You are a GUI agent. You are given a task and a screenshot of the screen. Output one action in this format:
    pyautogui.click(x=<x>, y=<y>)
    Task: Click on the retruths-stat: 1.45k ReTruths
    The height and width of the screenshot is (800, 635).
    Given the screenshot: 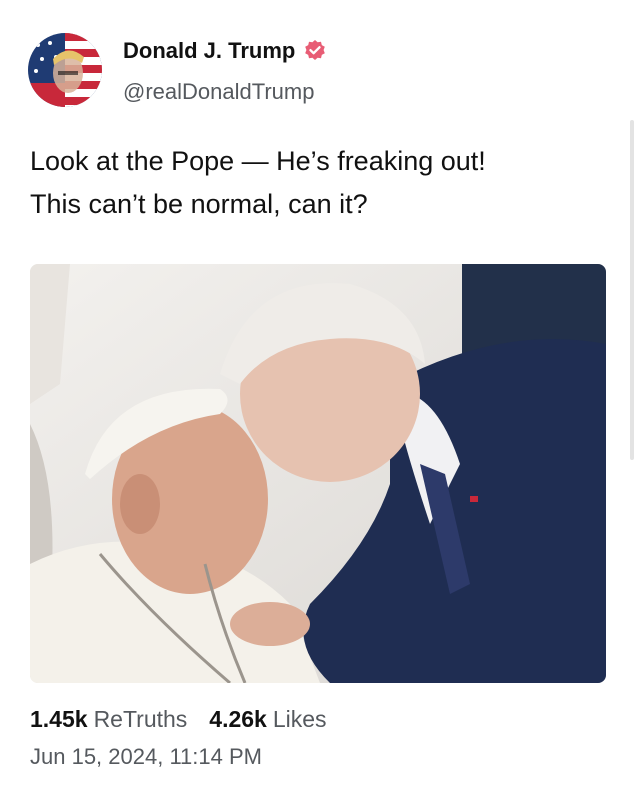 What is the action you would take?
    pyautogui.click(x=108, y=719)
    